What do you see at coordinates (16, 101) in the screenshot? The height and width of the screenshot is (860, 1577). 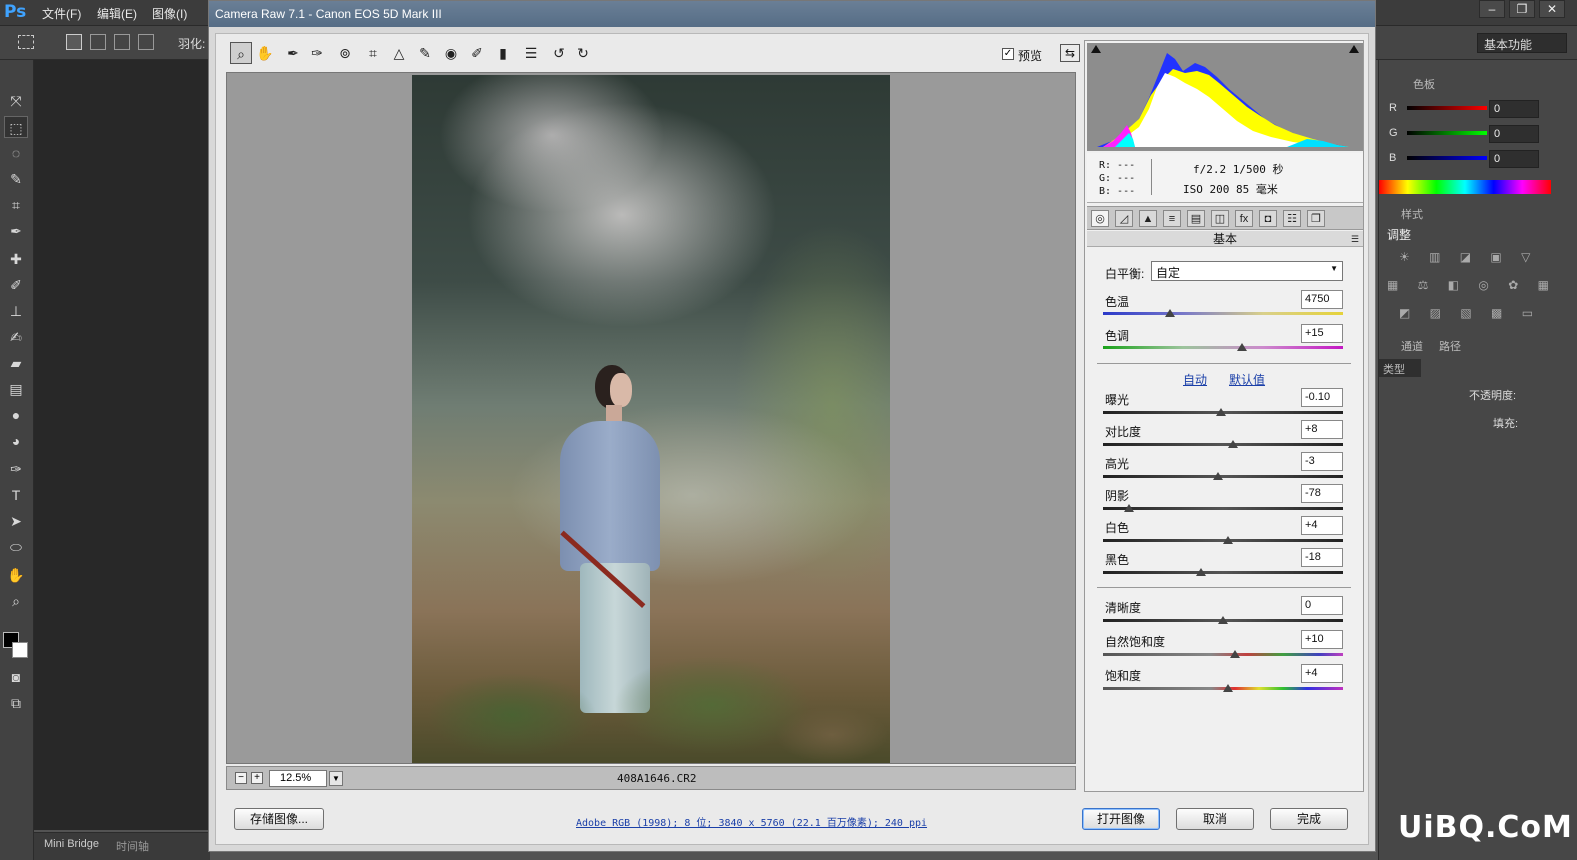 I see `move-tool-icon: ⤧` at bounding box center [16, 101].